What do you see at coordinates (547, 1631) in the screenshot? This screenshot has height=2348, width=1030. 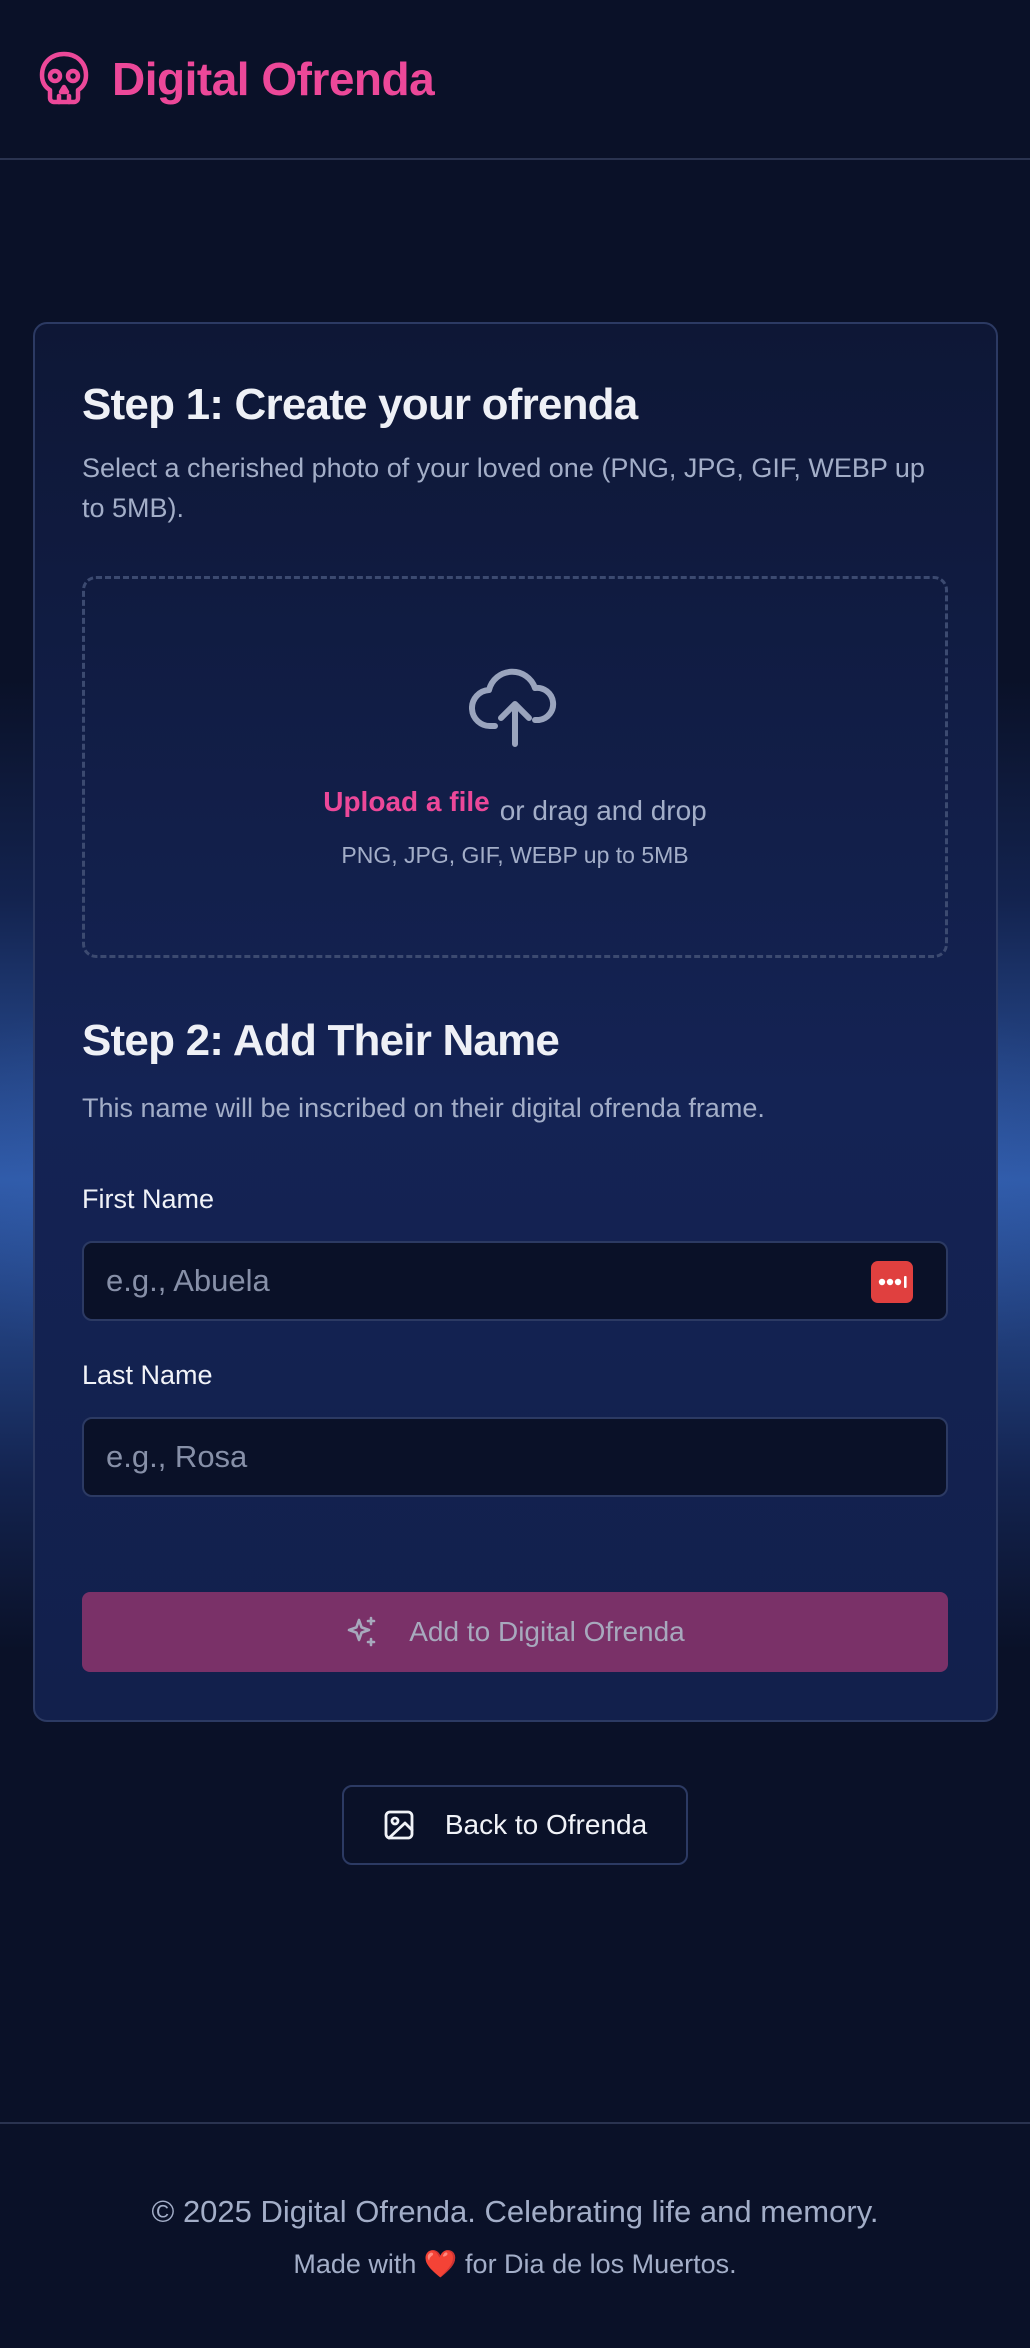 I see `add-to-ofrenda-label: Add to Digital Ofrenda` at bounding box center [547, 1631].